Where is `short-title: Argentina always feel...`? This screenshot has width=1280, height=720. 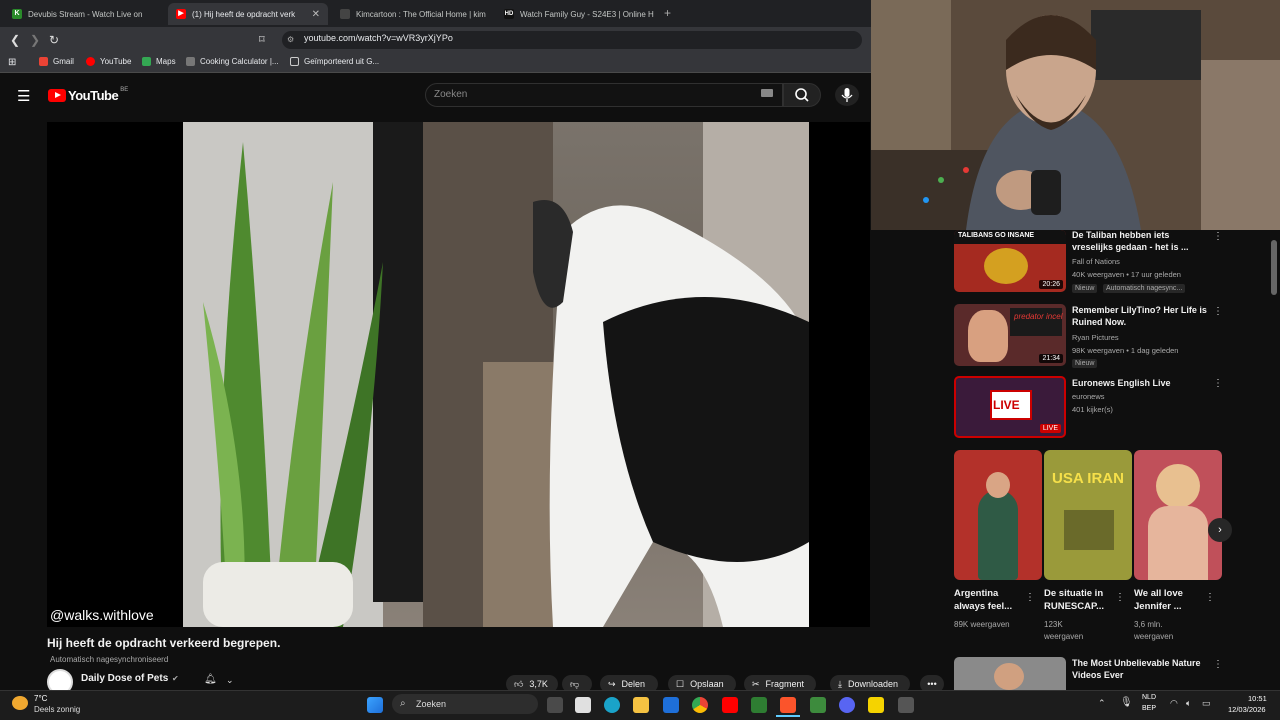 short-title: Argentina always feel... is located at coordinates (983, 600).